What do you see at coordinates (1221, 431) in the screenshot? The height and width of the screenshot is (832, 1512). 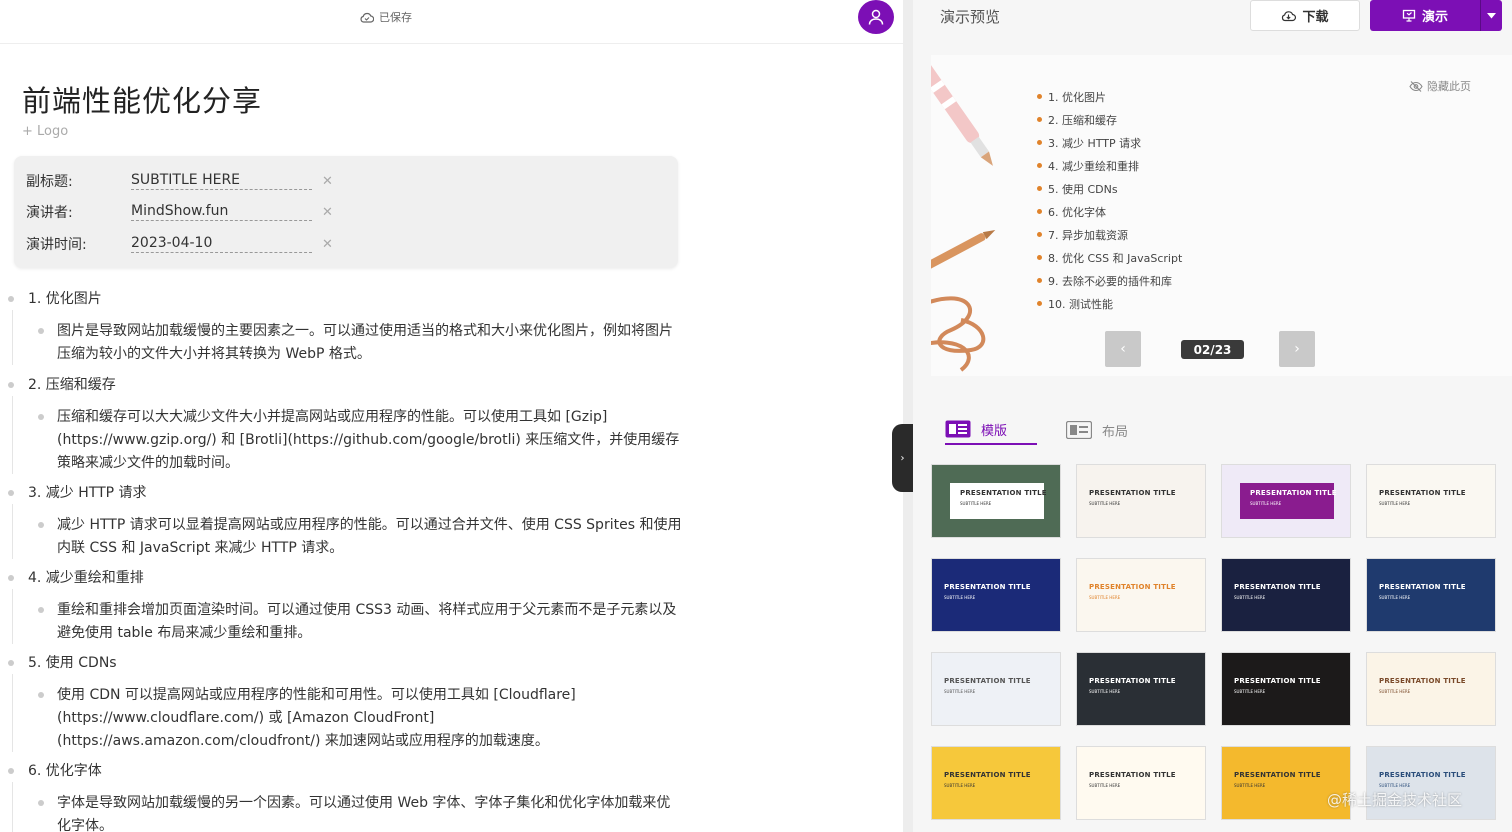 I see `template-tabs: 模版 布局` at bounding box center [1221, 431].